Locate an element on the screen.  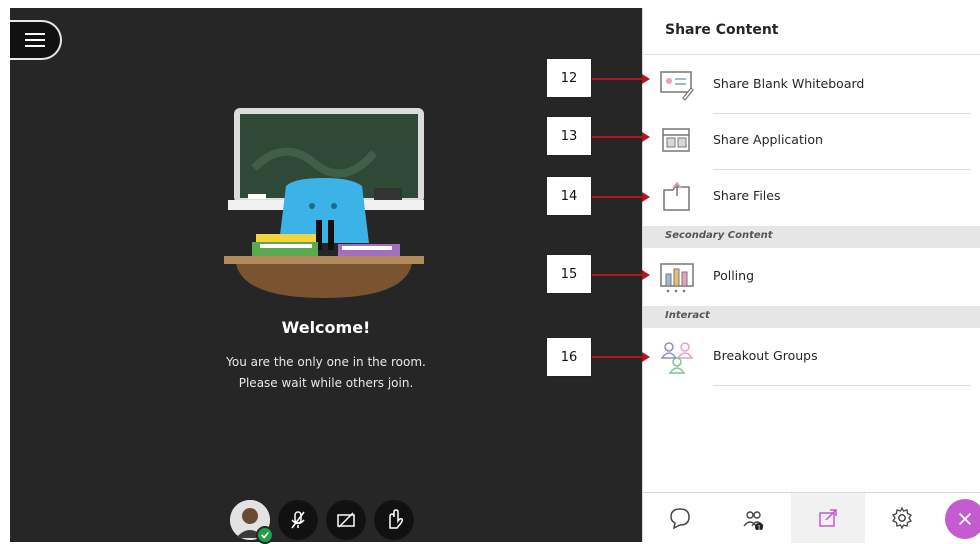
microphone-off-icon is located at coordinates (298, 520).